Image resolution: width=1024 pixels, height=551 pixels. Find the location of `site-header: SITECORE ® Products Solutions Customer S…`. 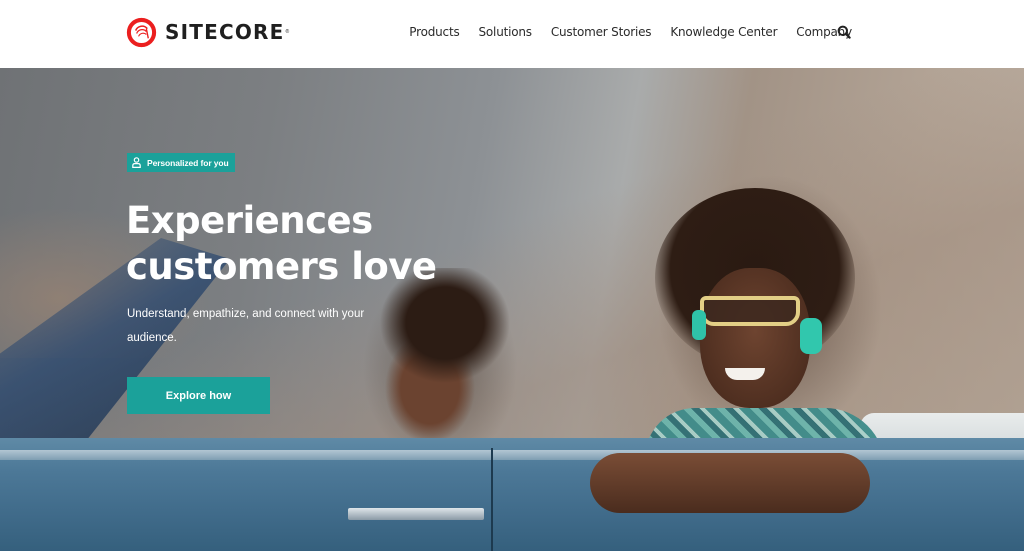

site-header: SITECORE ® Products Solutions Customer S… is located at coordinates (512, 34).